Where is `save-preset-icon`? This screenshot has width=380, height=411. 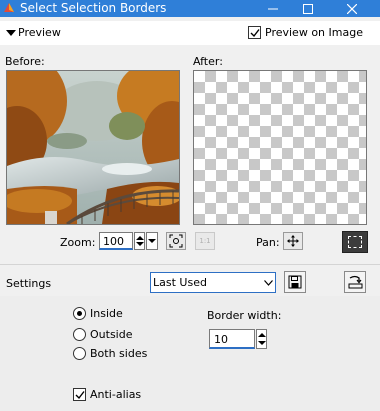 save-preset-icon is located at coordinates (295, 282).